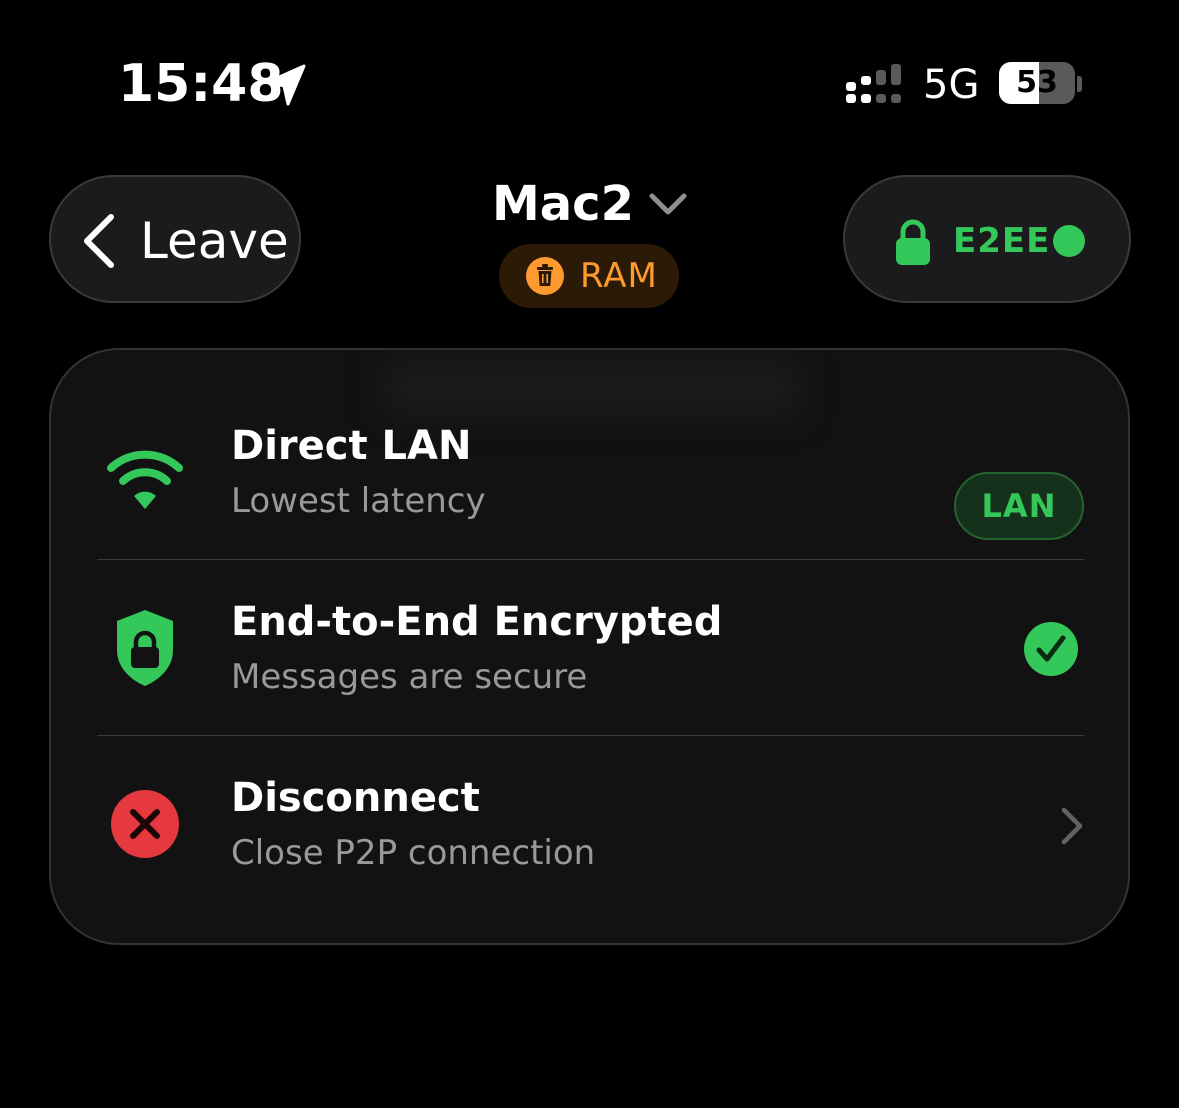 The width and height of the screenshot is (1179, 1108). I want to click on menu-item-title: Disconnect, so click(355, 798).